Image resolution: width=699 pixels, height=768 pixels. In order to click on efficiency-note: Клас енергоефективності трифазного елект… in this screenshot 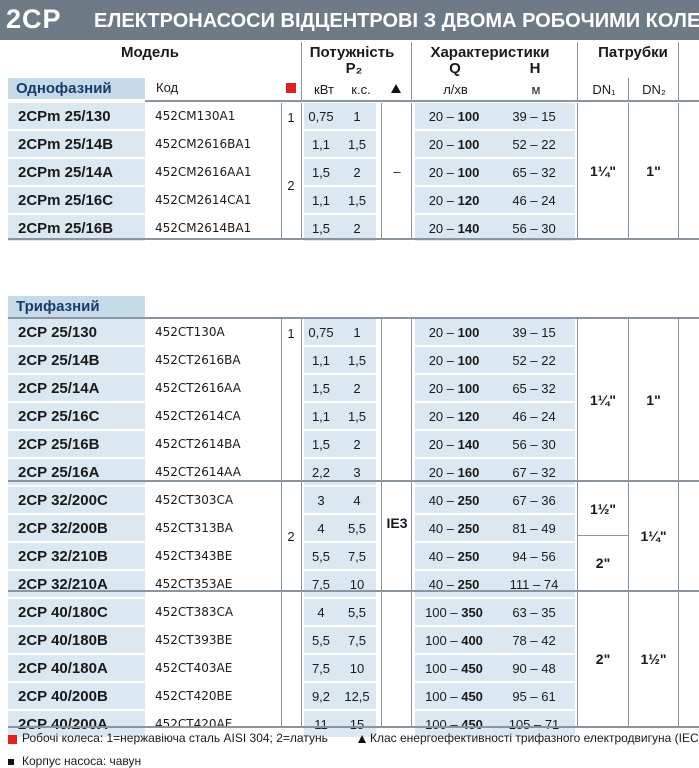, I will do `click(534, 738)`.